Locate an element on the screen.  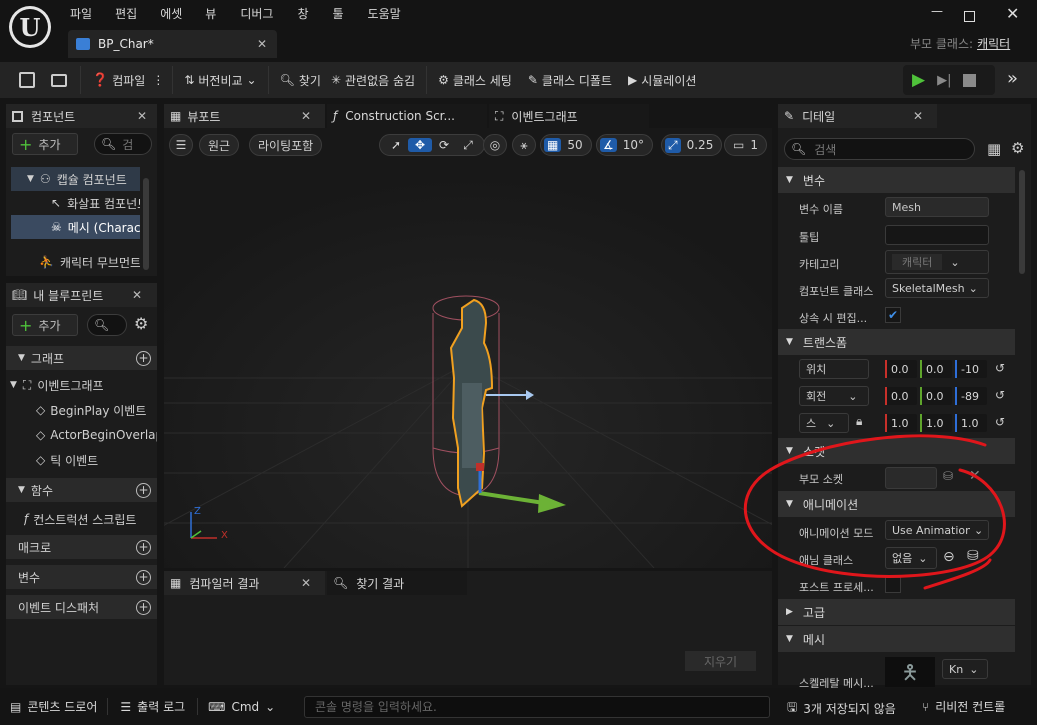
section-graphs: ▼ 그래프 + is located at coordinates (81, 358).